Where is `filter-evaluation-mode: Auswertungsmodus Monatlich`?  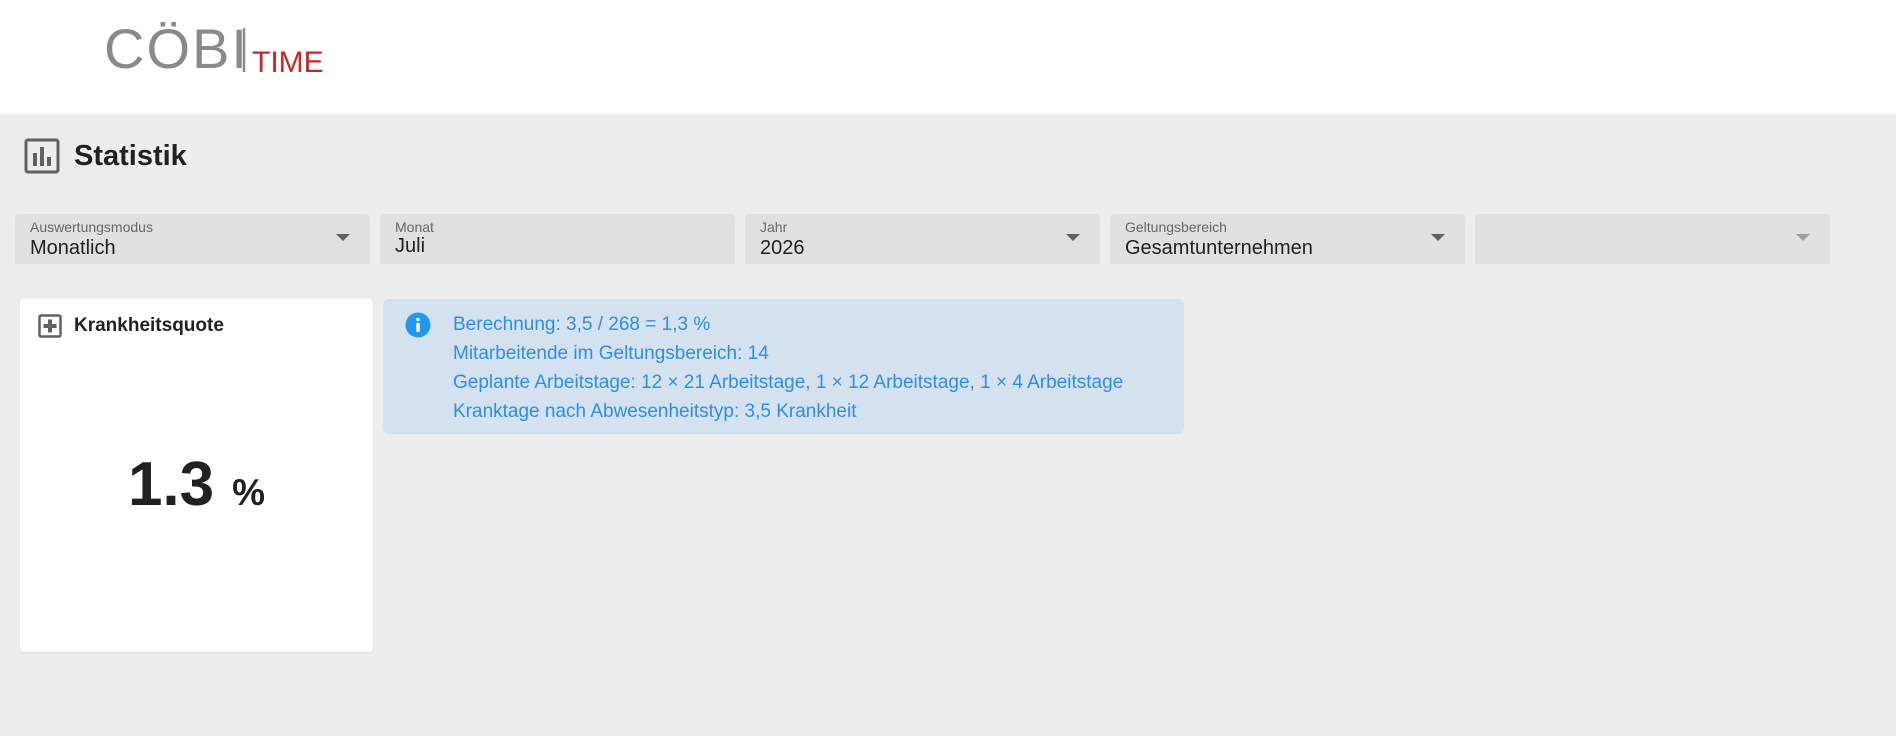 filter-evaluation-mode: Auswertungsmodus Monatlich is located at coordinates (192, 239).